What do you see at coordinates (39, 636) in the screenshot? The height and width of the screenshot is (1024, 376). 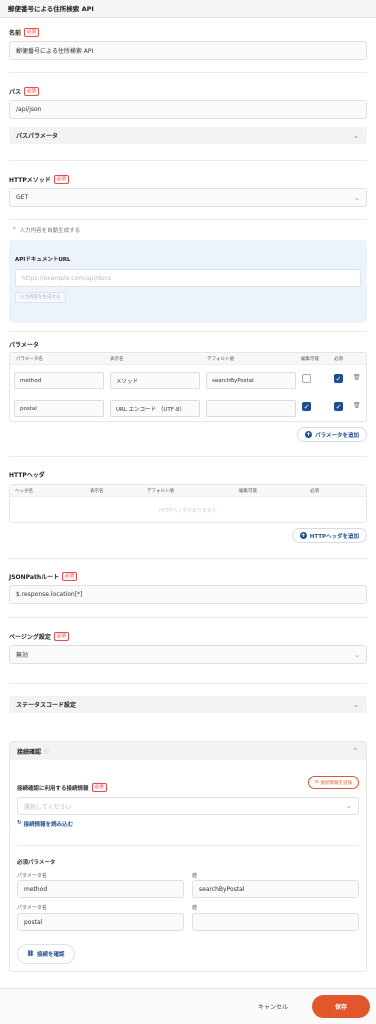 I see `paging-label: ページング設定 必須` at bounding box center [39, 636].